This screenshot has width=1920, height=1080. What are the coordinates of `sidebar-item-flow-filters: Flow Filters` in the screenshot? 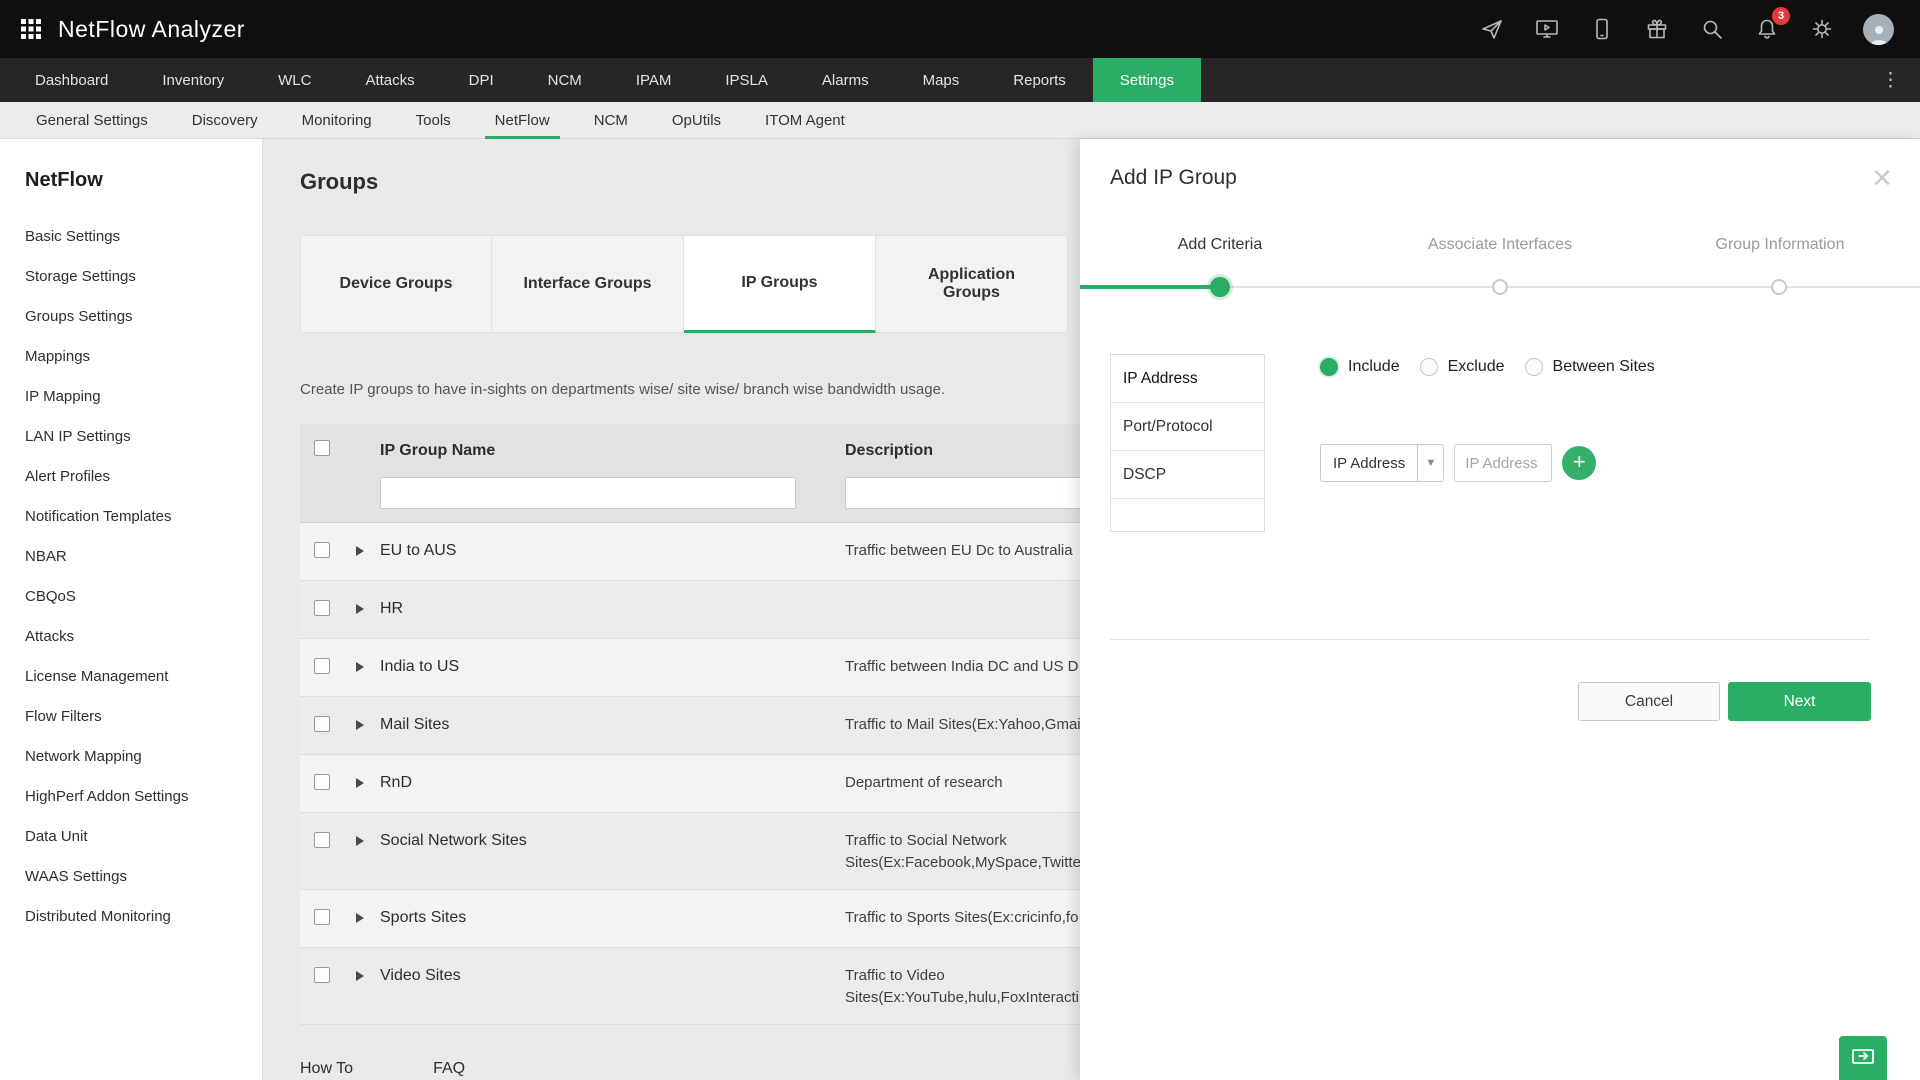 It's located at (143, 716).